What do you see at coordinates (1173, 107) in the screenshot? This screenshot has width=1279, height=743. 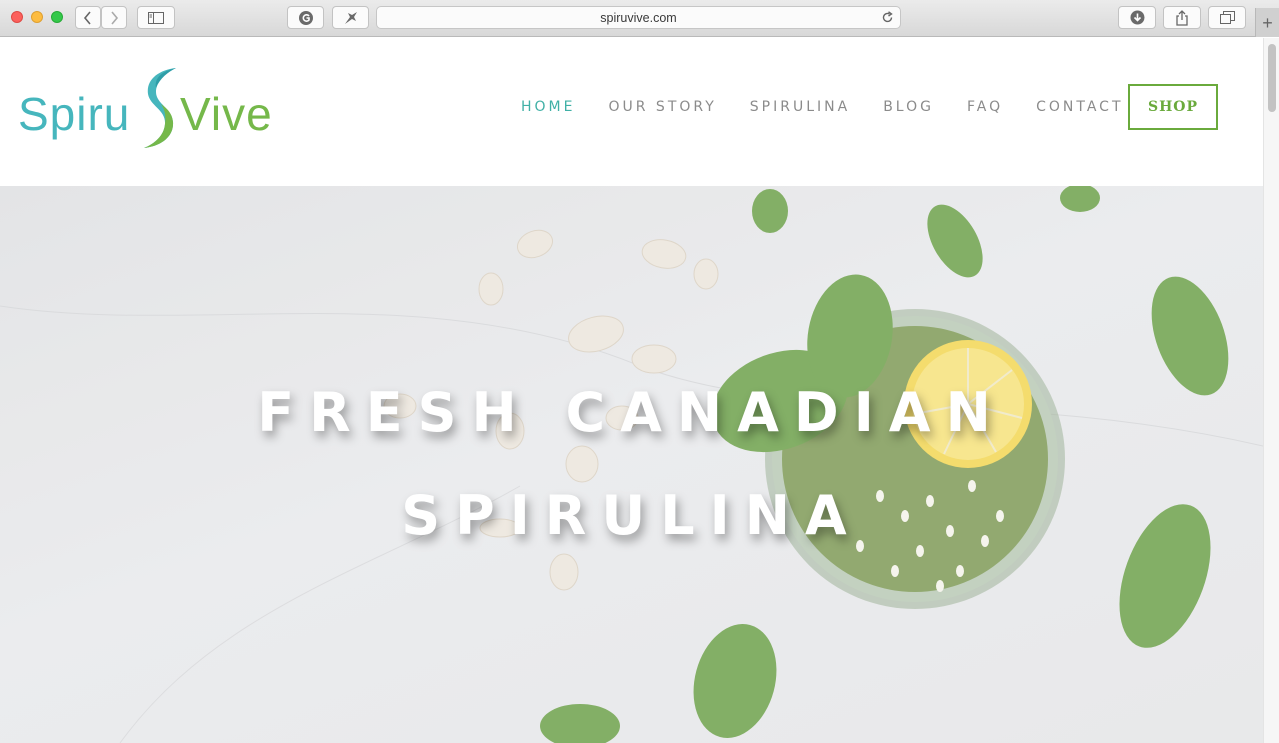 I see `shop-button: SHOP` at bounding box center [1173, 107].